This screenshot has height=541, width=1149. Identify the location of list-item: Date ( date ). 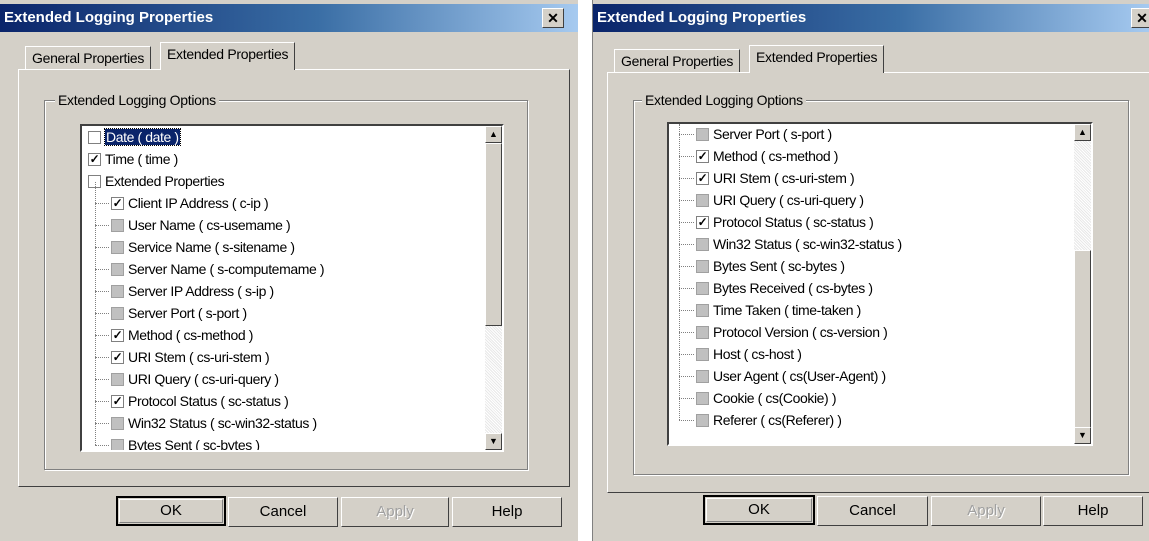
(134, 137).